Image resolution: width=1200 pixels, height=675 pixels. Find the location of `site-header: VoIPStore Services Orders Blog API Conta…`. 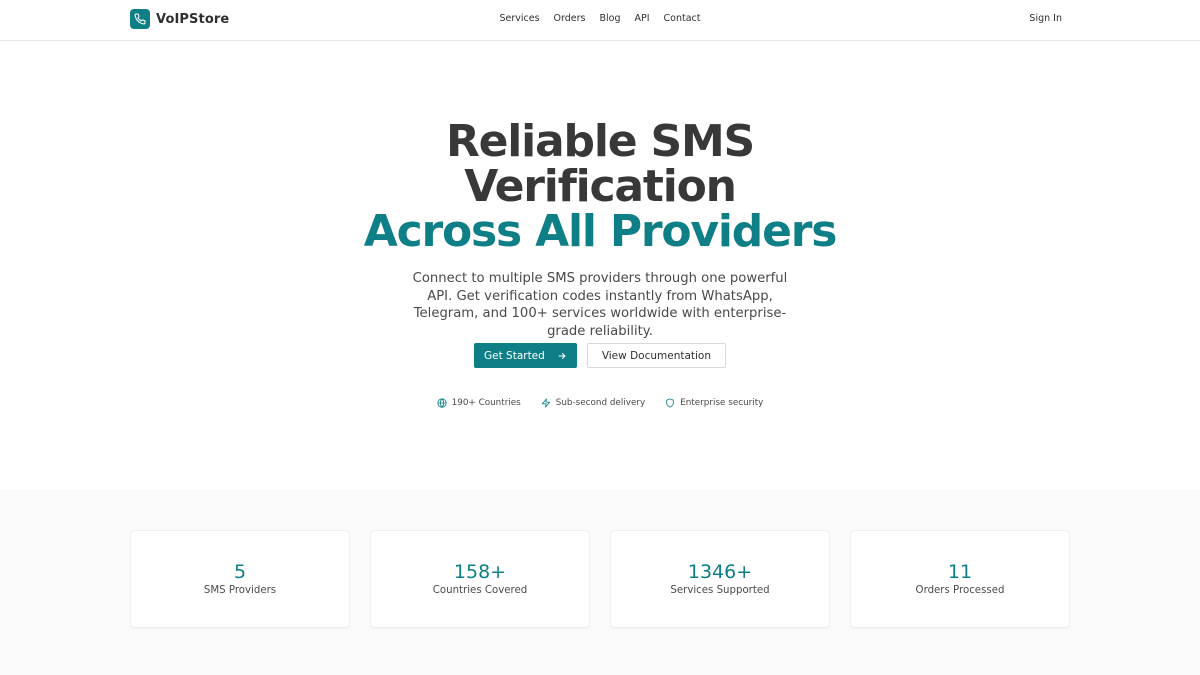

site-header: VoIPStore Services Orders Blog API Conta… is located at coordinates (600, 20).